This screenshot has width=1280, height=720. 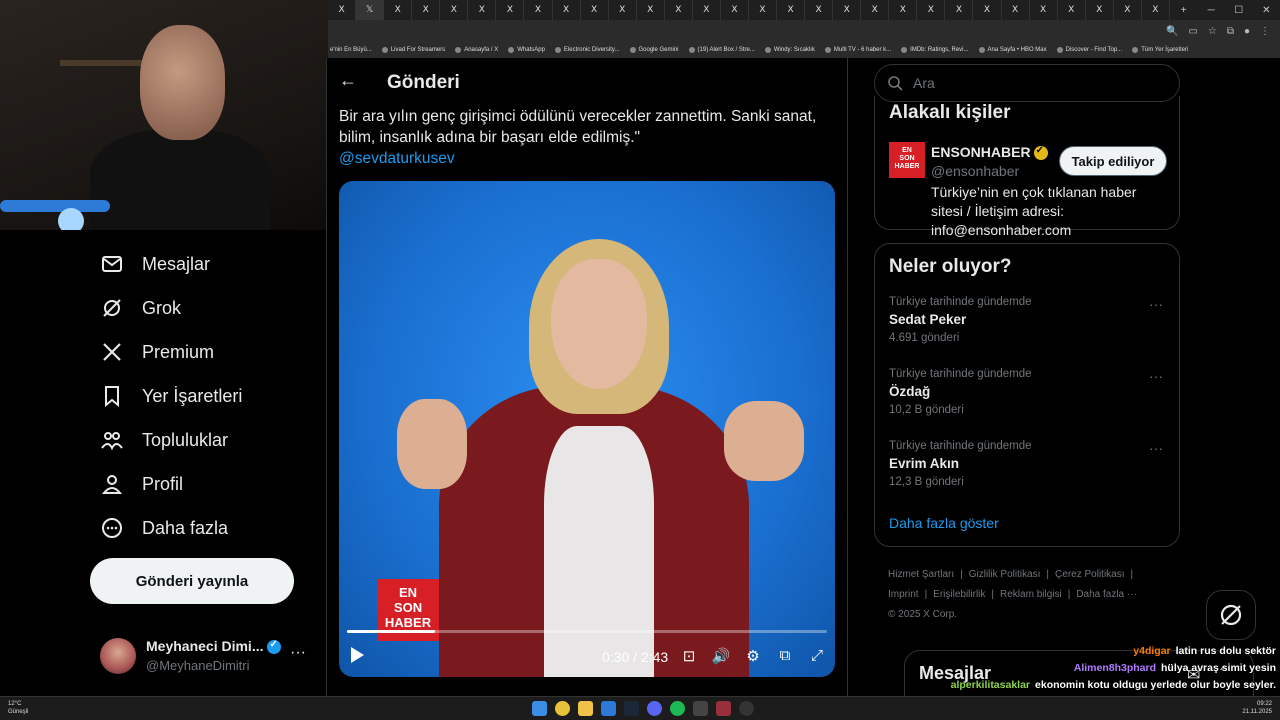 What do you see at coordinates (192, 581) in the screenshot?
I see `post-button: Gönderi yayınla` at bounding box center [192, 581].